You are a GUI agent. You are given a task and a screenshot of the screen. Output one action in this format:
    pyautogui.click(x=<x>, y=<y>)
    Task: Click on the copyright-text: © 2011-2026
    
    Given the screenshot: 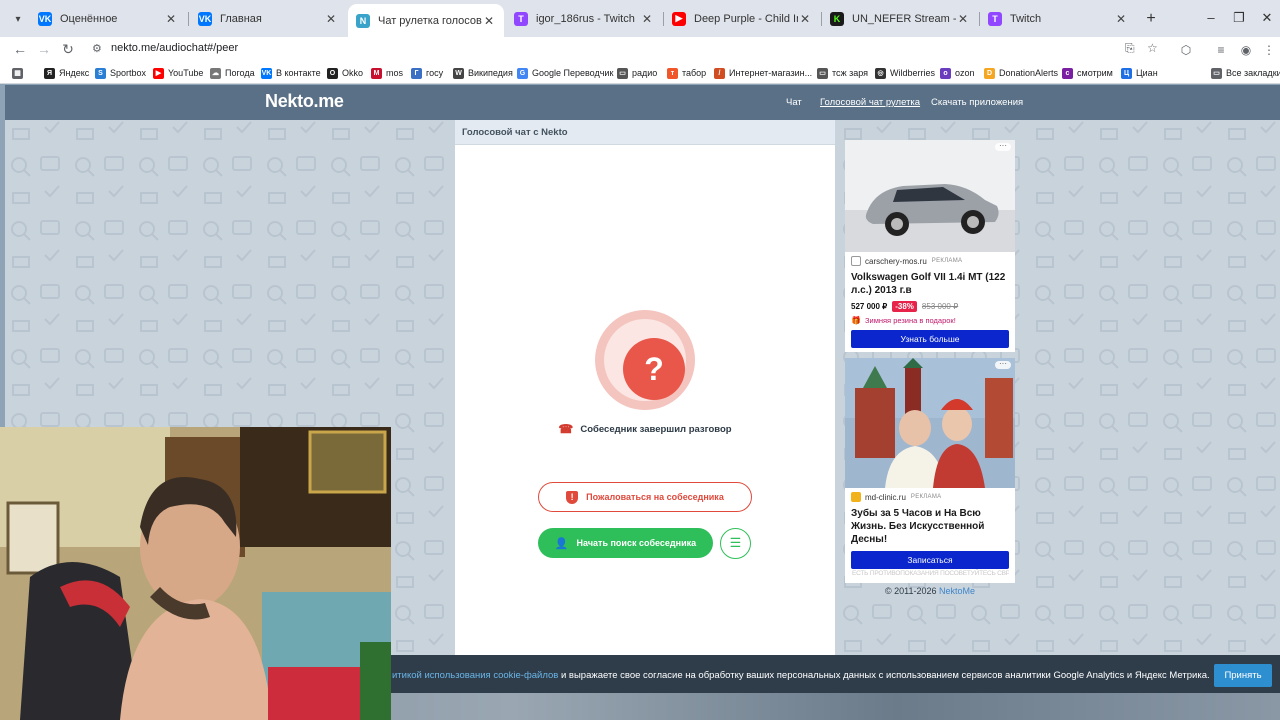 What is the action you would take?
    pyautogui.click(x=911, y=591)
    